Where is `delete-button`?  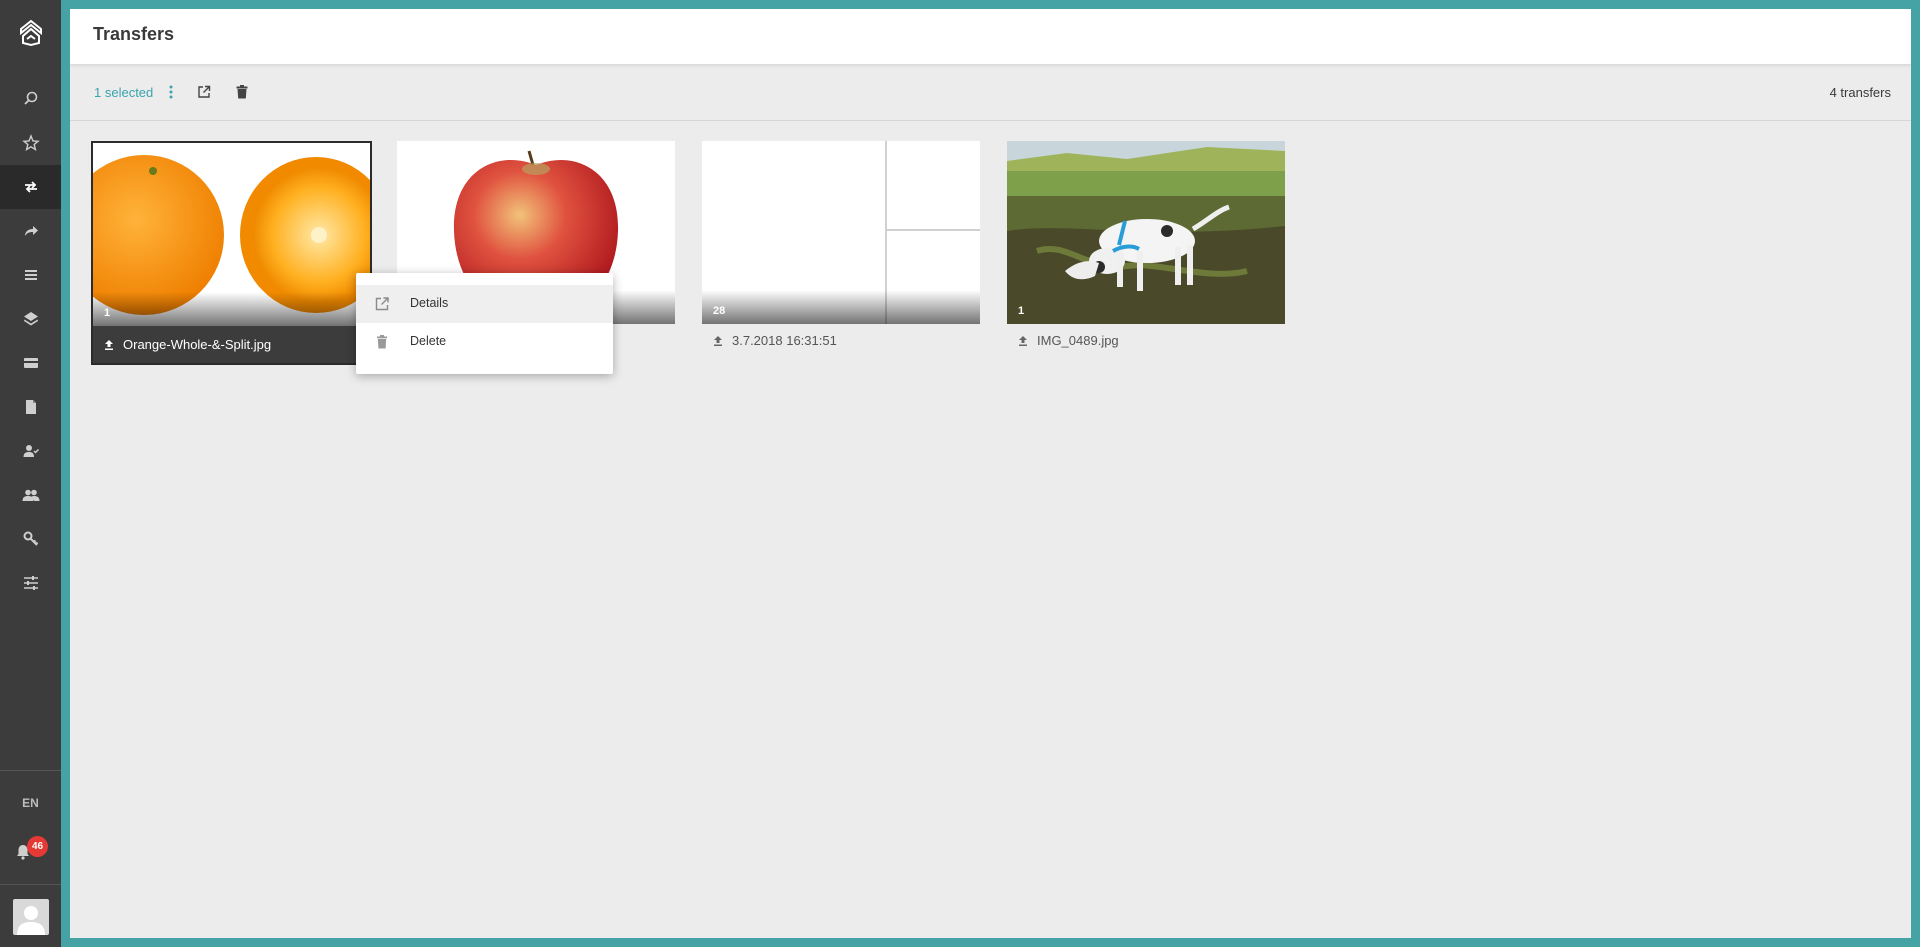
delete-button is located at coordinates (242, 92).